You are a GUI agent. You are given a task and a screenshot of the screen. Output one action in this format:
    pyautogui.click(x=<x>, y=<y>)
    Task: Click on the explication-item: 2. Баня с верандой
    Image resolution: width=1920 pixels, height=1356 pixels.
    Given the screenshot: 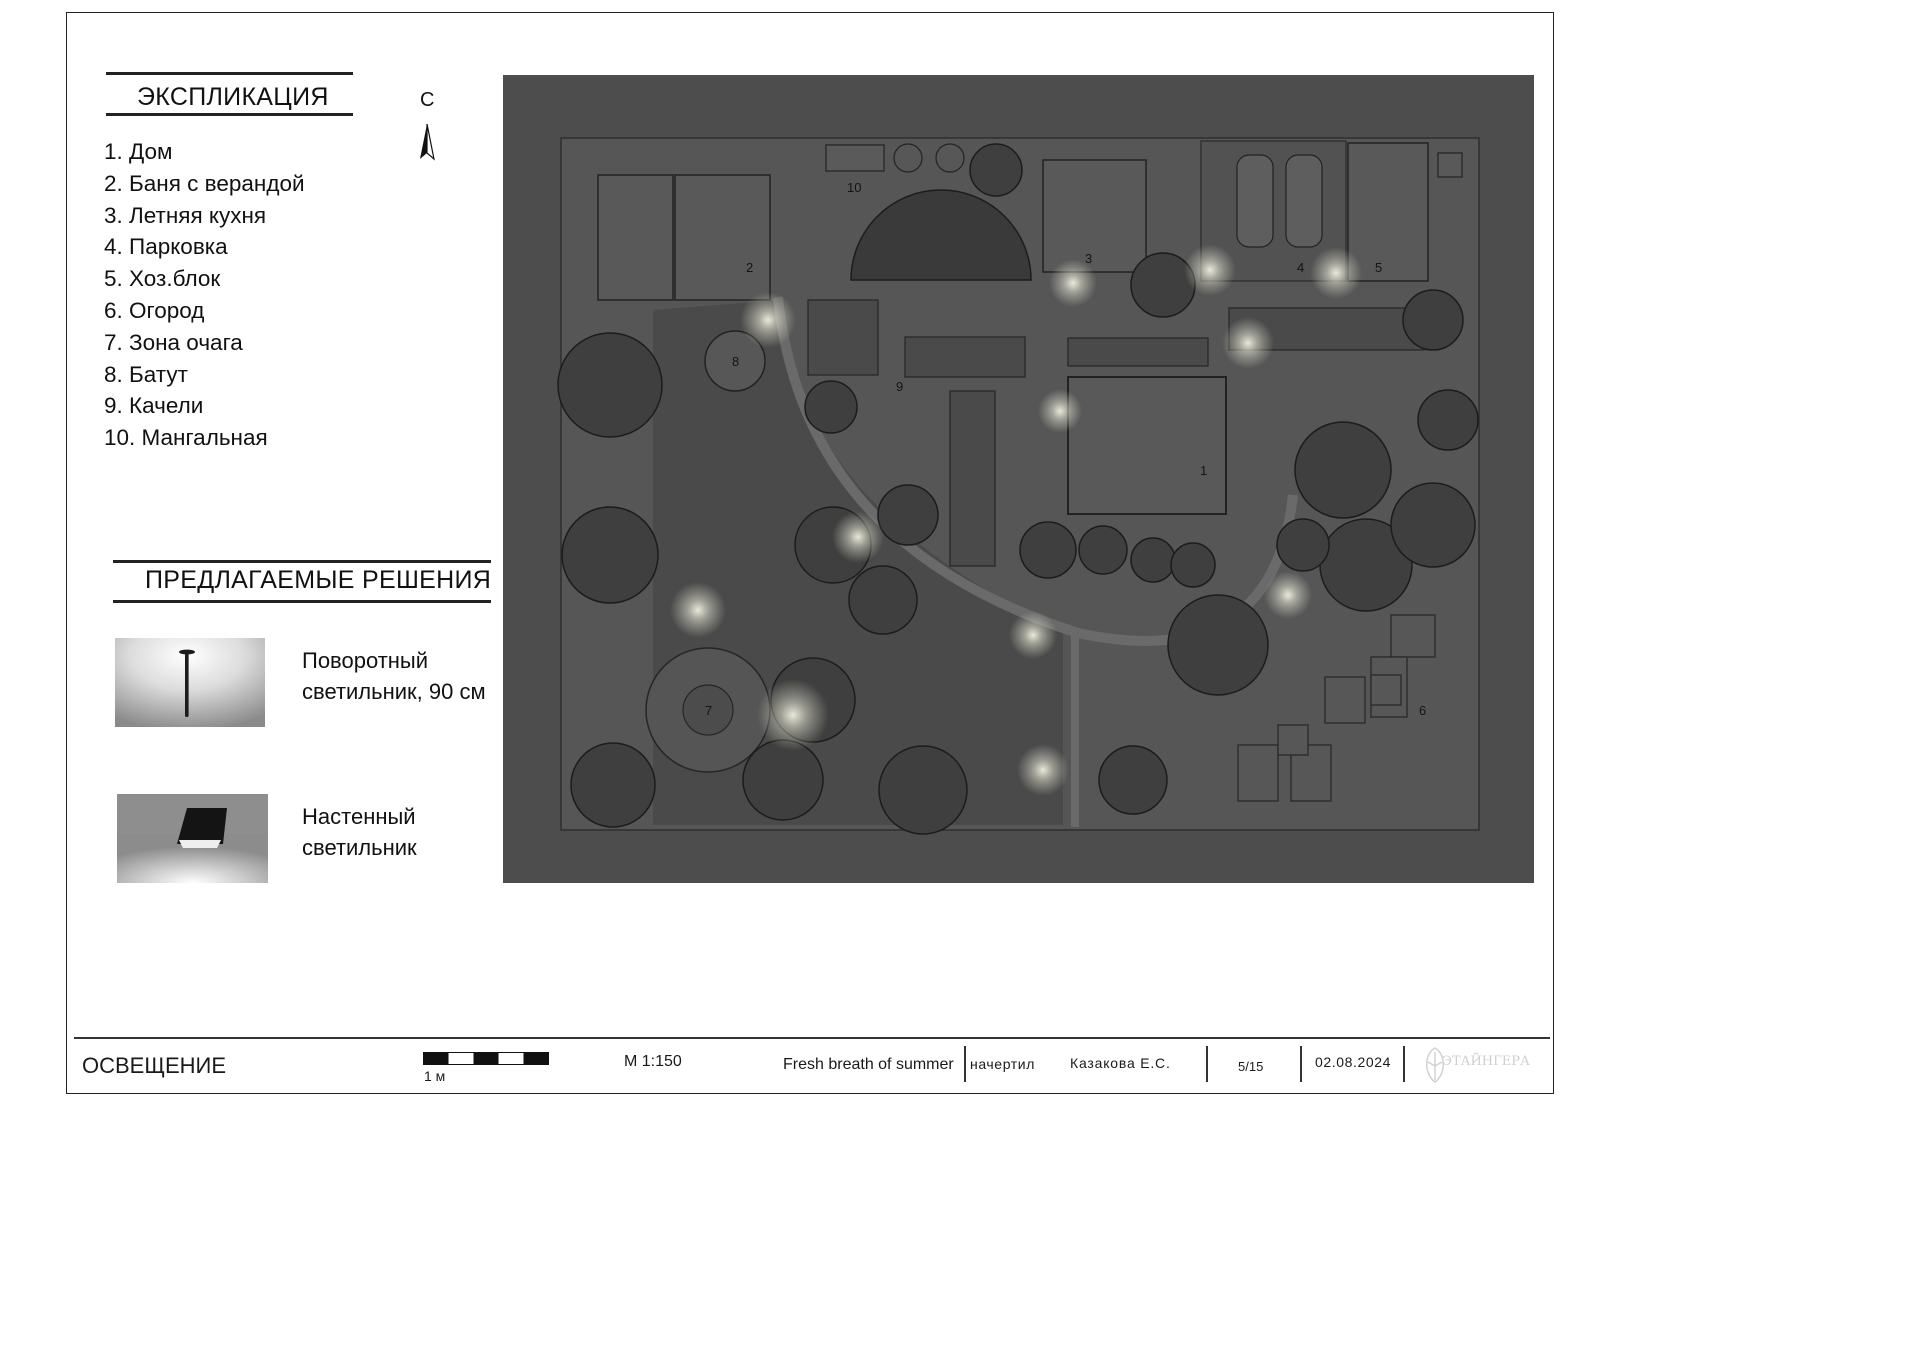 What is the action you would take?
    pyautogui.click(x=204, y=183)
    